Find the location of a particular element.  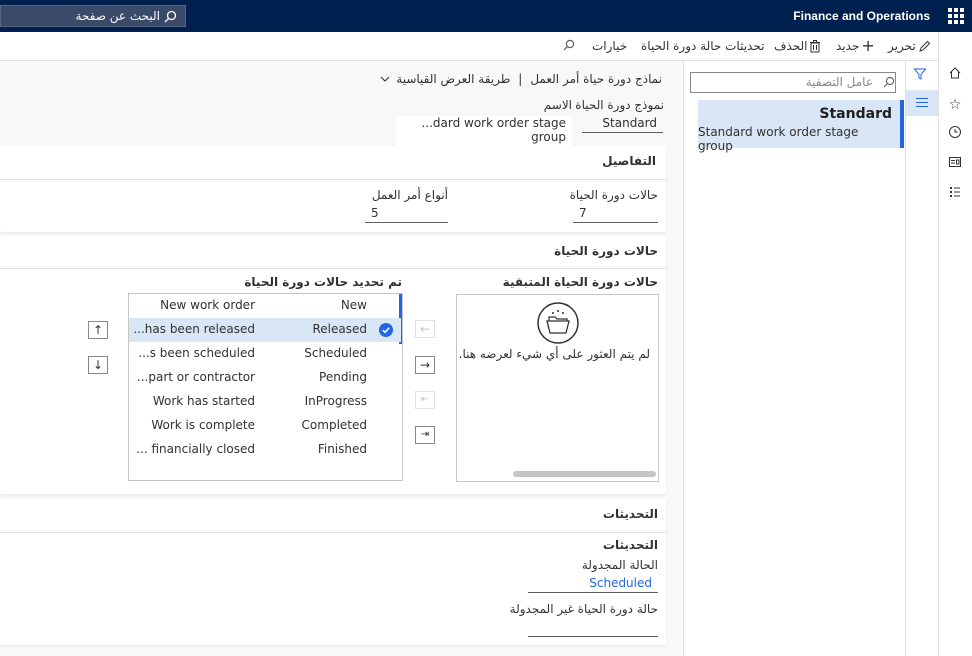

list-toggle-strip is located at coordinates (921, 358).